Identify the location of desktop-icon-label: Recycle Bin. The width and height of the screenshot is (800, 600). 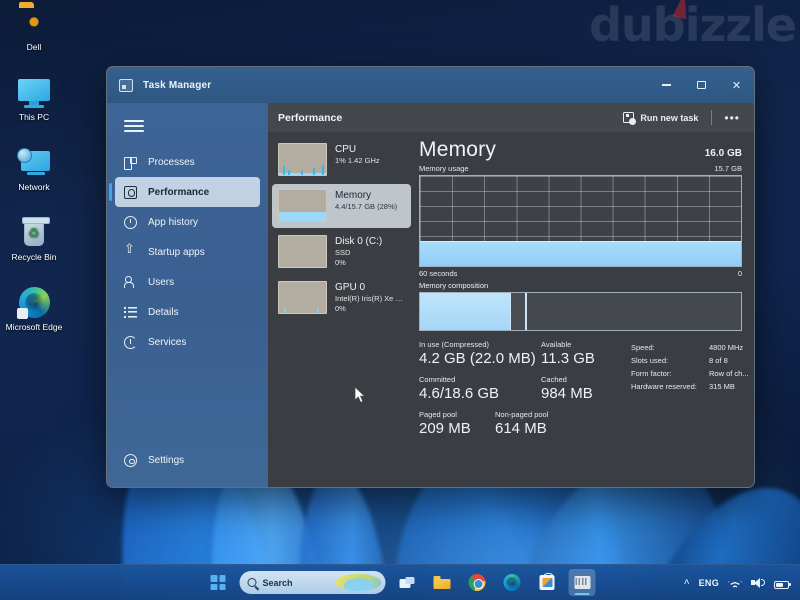
(34, 257).